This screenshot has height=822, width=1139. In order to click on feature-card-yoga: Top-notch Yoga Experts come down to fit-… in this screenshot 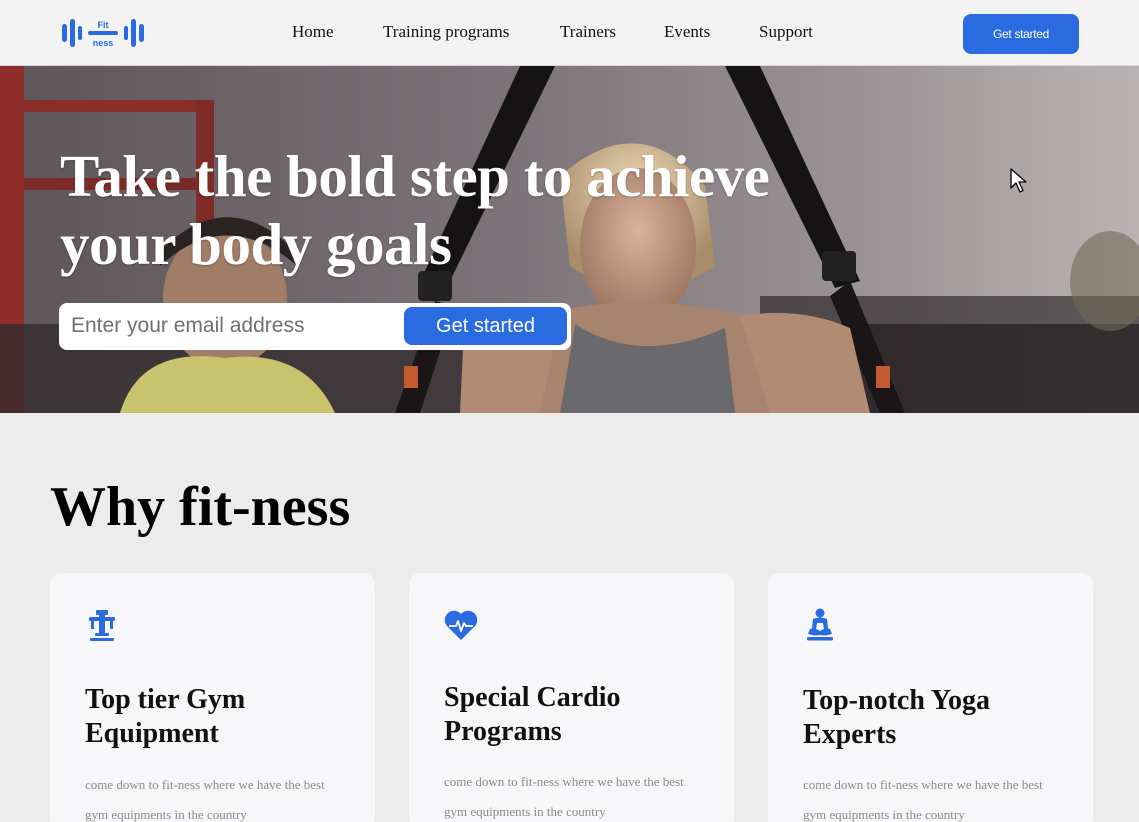, I will do `click(930, 697)`.